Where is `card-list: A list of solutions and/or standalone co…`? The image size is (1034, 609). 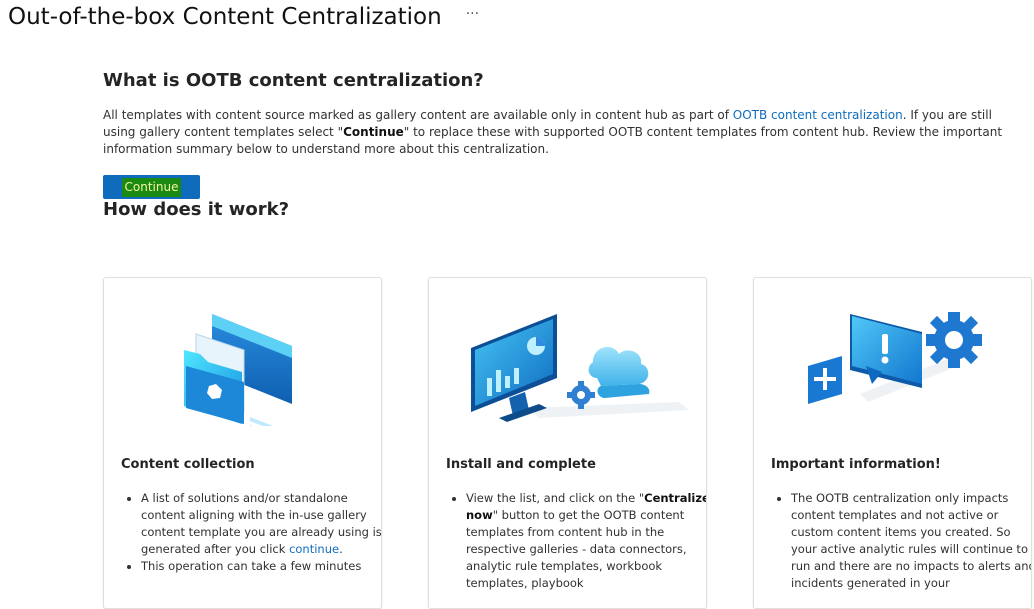
card-list: A list of solutions and/or standalone co… is located at coordinates (251, 532).